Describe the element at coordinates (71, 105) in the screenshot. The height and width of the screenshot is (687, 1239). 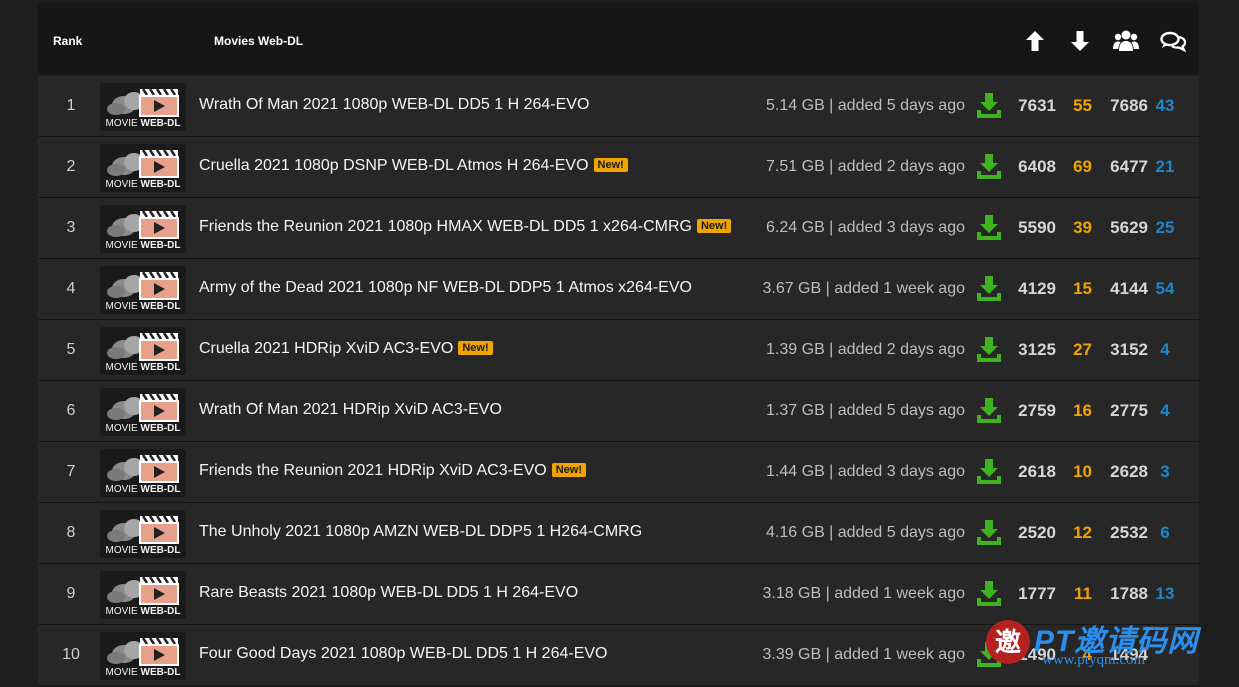
I see `rank-number: 1` at that location.